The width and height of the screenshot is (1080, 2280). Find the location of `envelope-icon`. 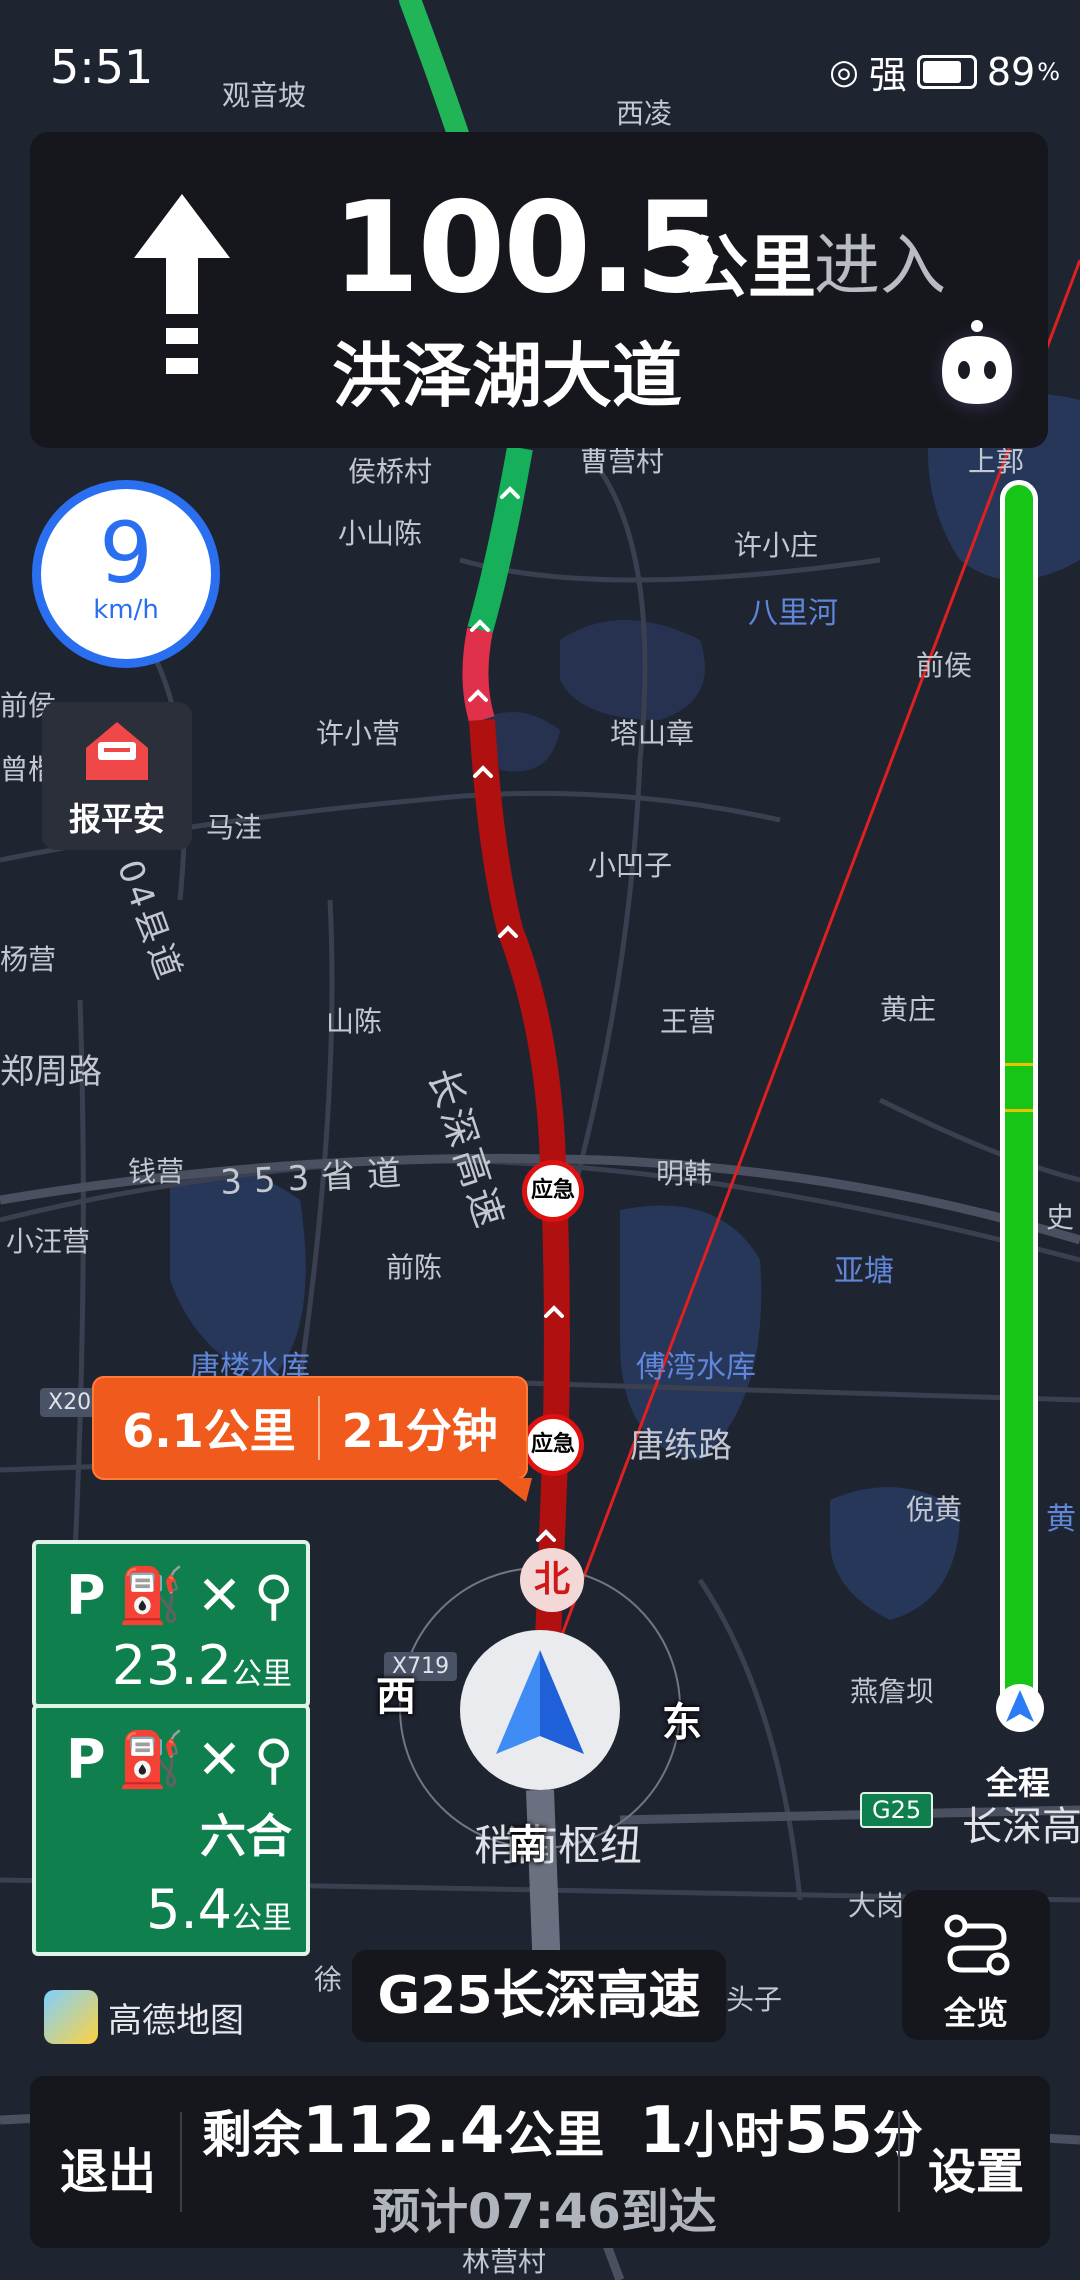

envelope-icon is located at coordinates (117, 751).